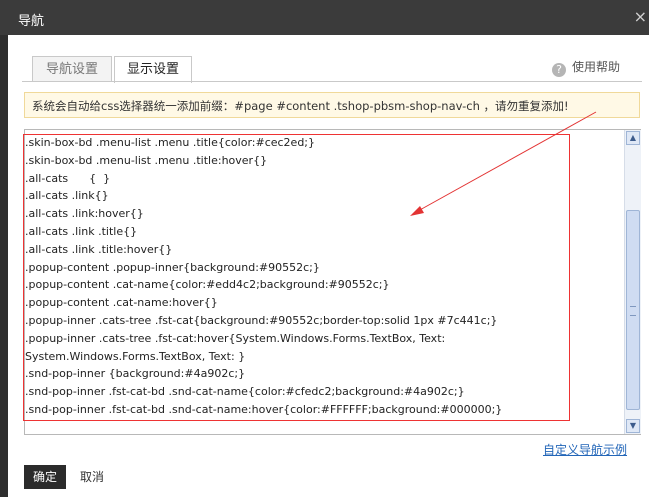 The height and width of the screenshot is (497, 649). What do you see at coordinates (507, 161) in the screenshot?
I see `annotation-arrow-line` at bounding box center [507, 161].